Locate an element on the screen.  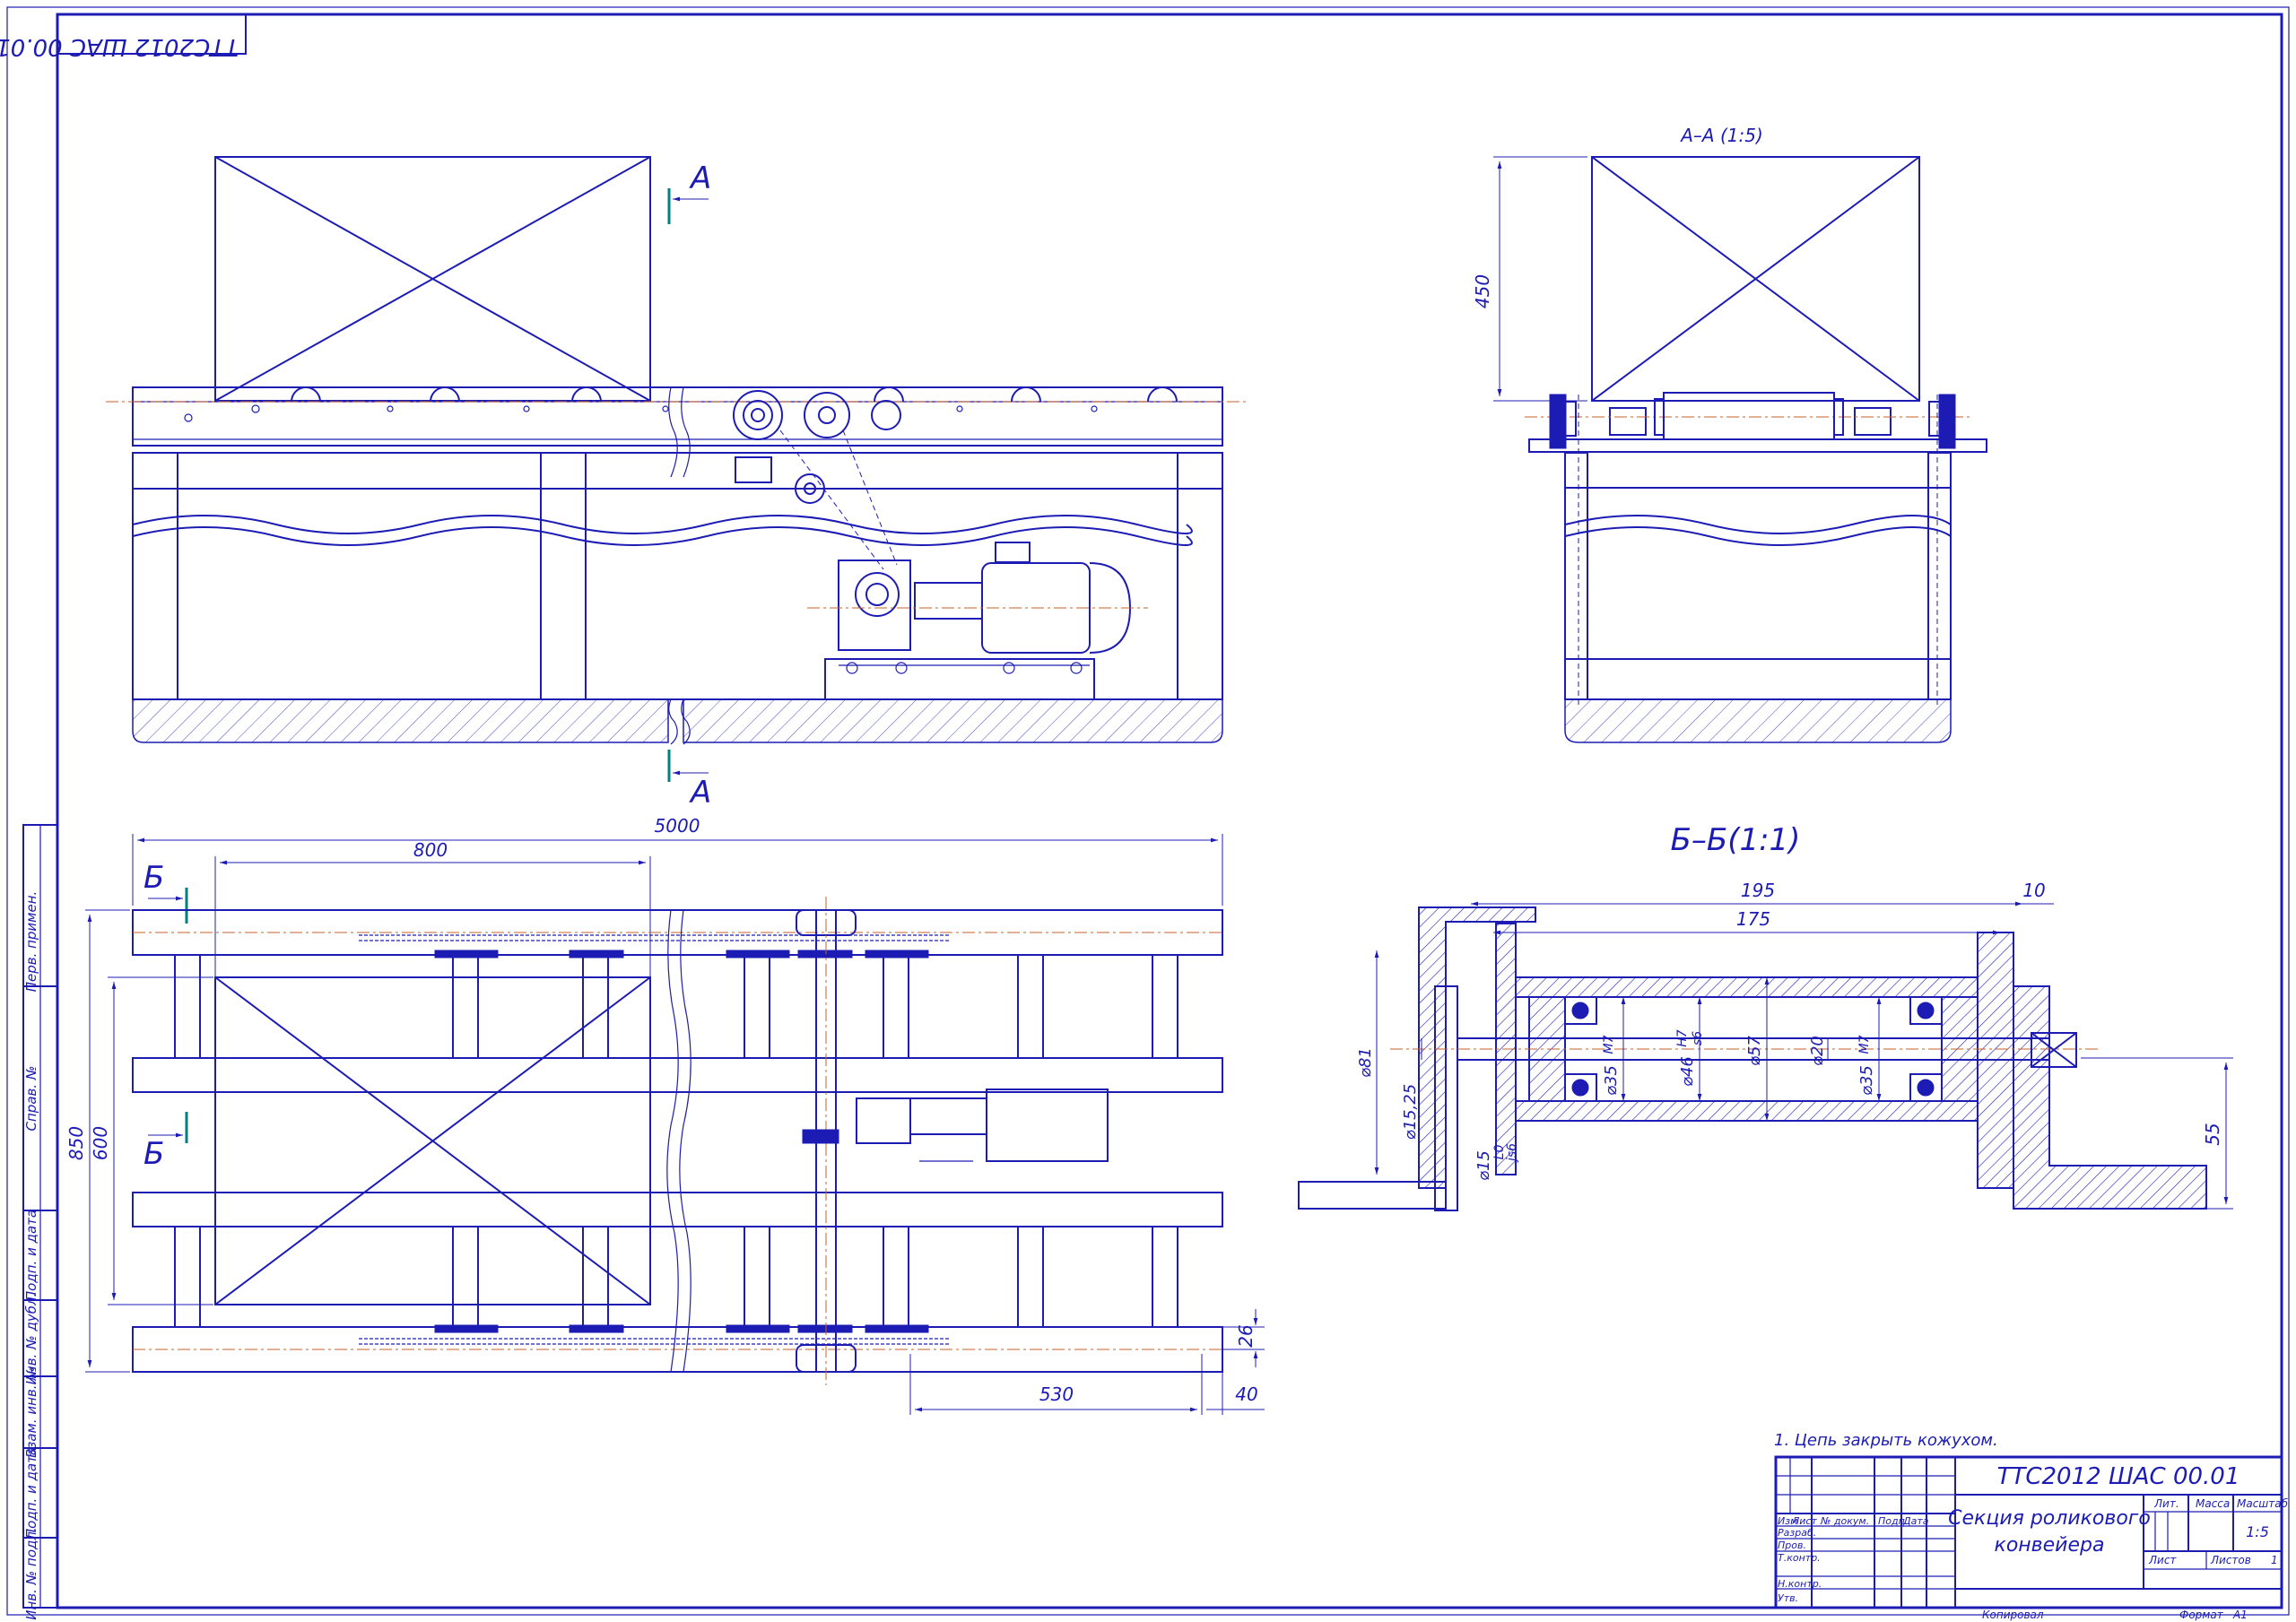
section-b-top-marker: Б is located at coordinates (166, 892).